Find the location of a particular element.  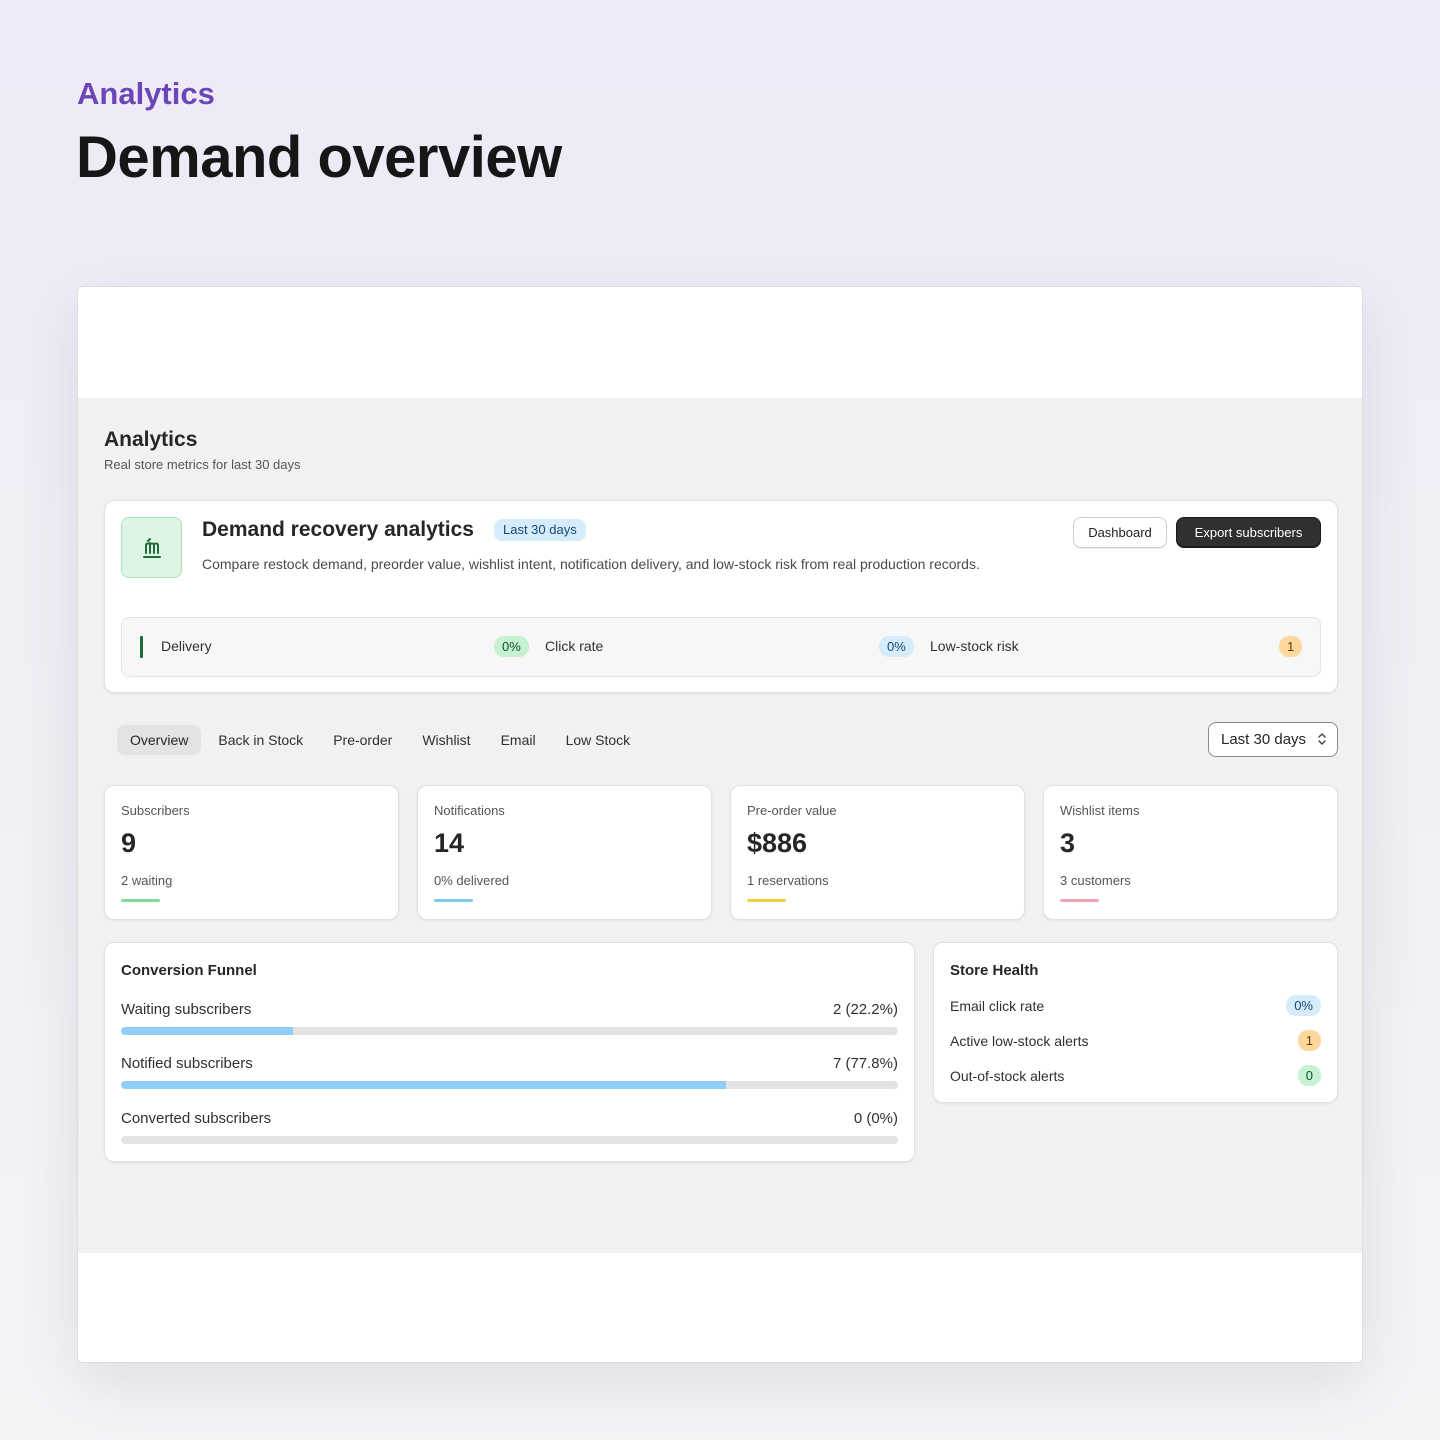

stat-card-notifications: Notifications 14 0% delivered is located at coordinates (564, 852).